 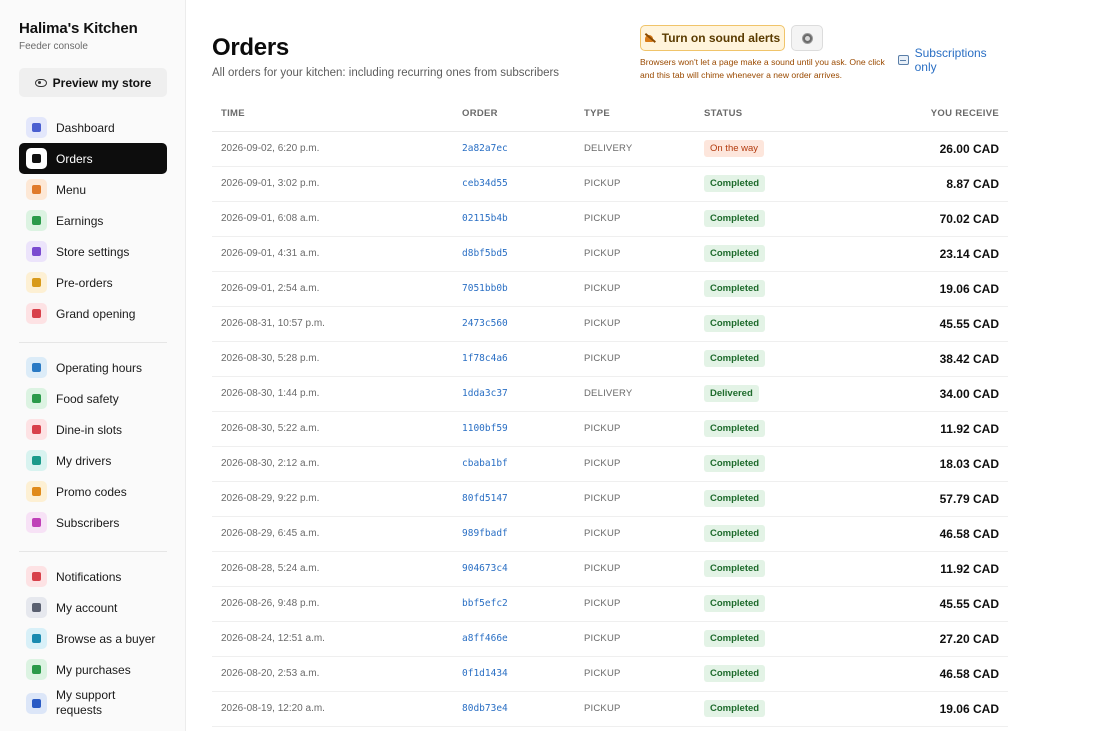 I want to click on sound-alerts-button: Turn on sound alerts, so click(x=712, y=38).